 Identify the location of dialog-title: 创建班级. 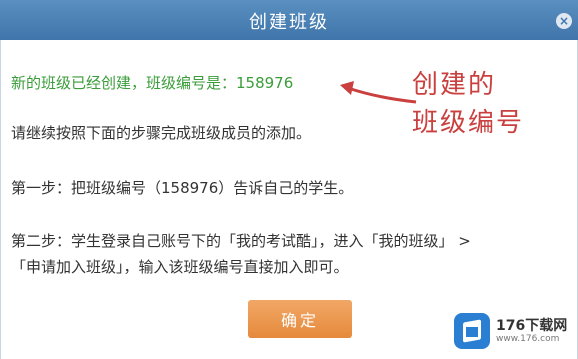
(289, 22).